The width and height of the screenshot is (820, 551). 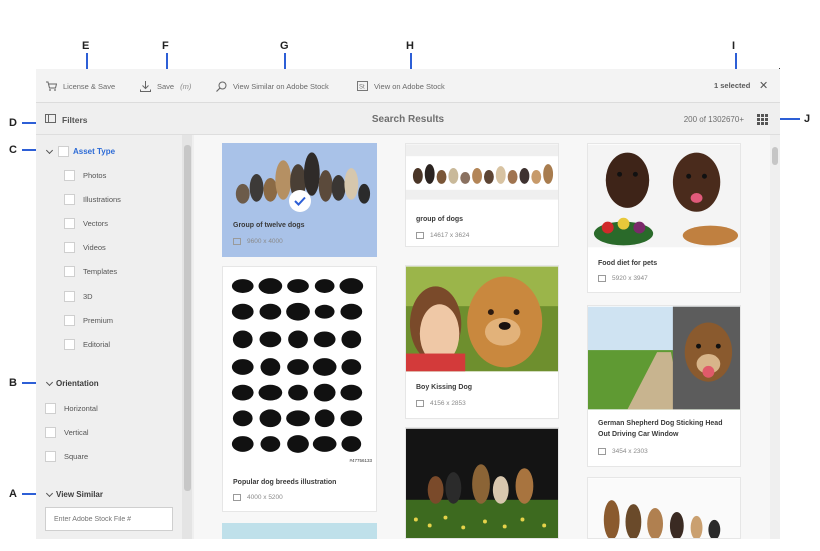 What do you see at coordinates (72, 383) in the screenshot?
I see `orientation-section: Orientation` at bounding box center [72, 383].